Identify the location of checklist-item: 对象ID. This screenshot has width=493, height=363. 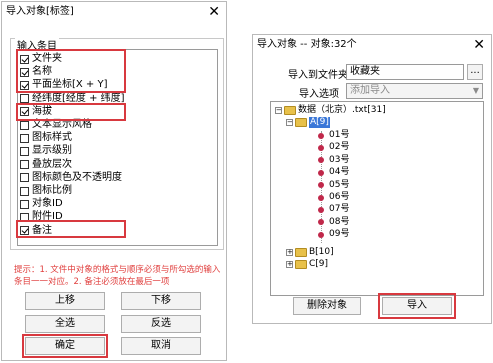
(41, 204).